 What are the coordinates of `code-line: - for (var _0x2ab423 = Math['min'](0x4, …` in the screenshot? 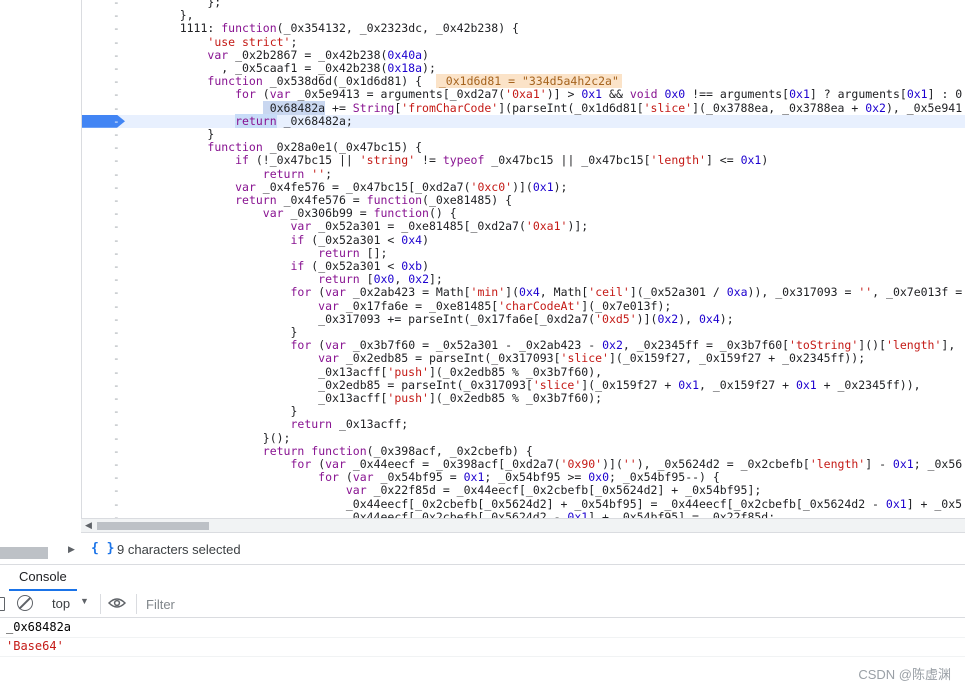 It's located at (523, 293).